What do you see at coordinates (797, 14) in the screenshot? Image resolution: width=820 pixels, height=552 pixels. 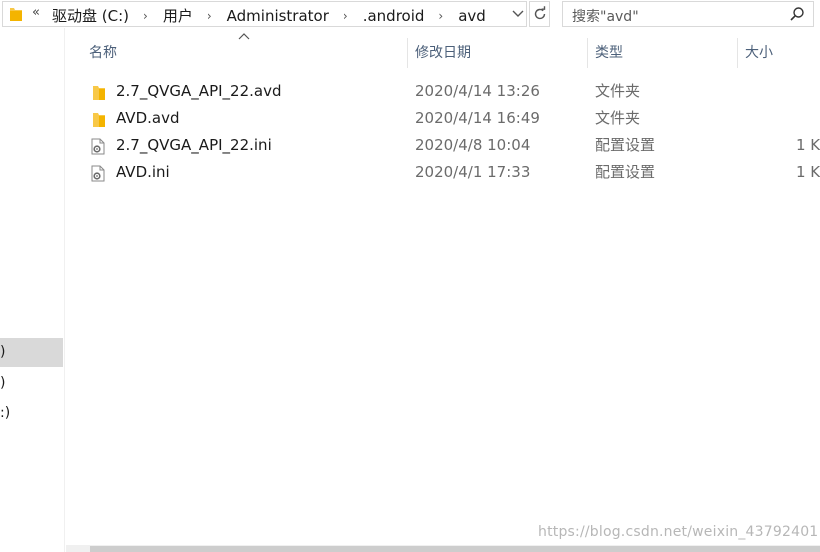 I see `search-icon` at bounding box center [797, 14].